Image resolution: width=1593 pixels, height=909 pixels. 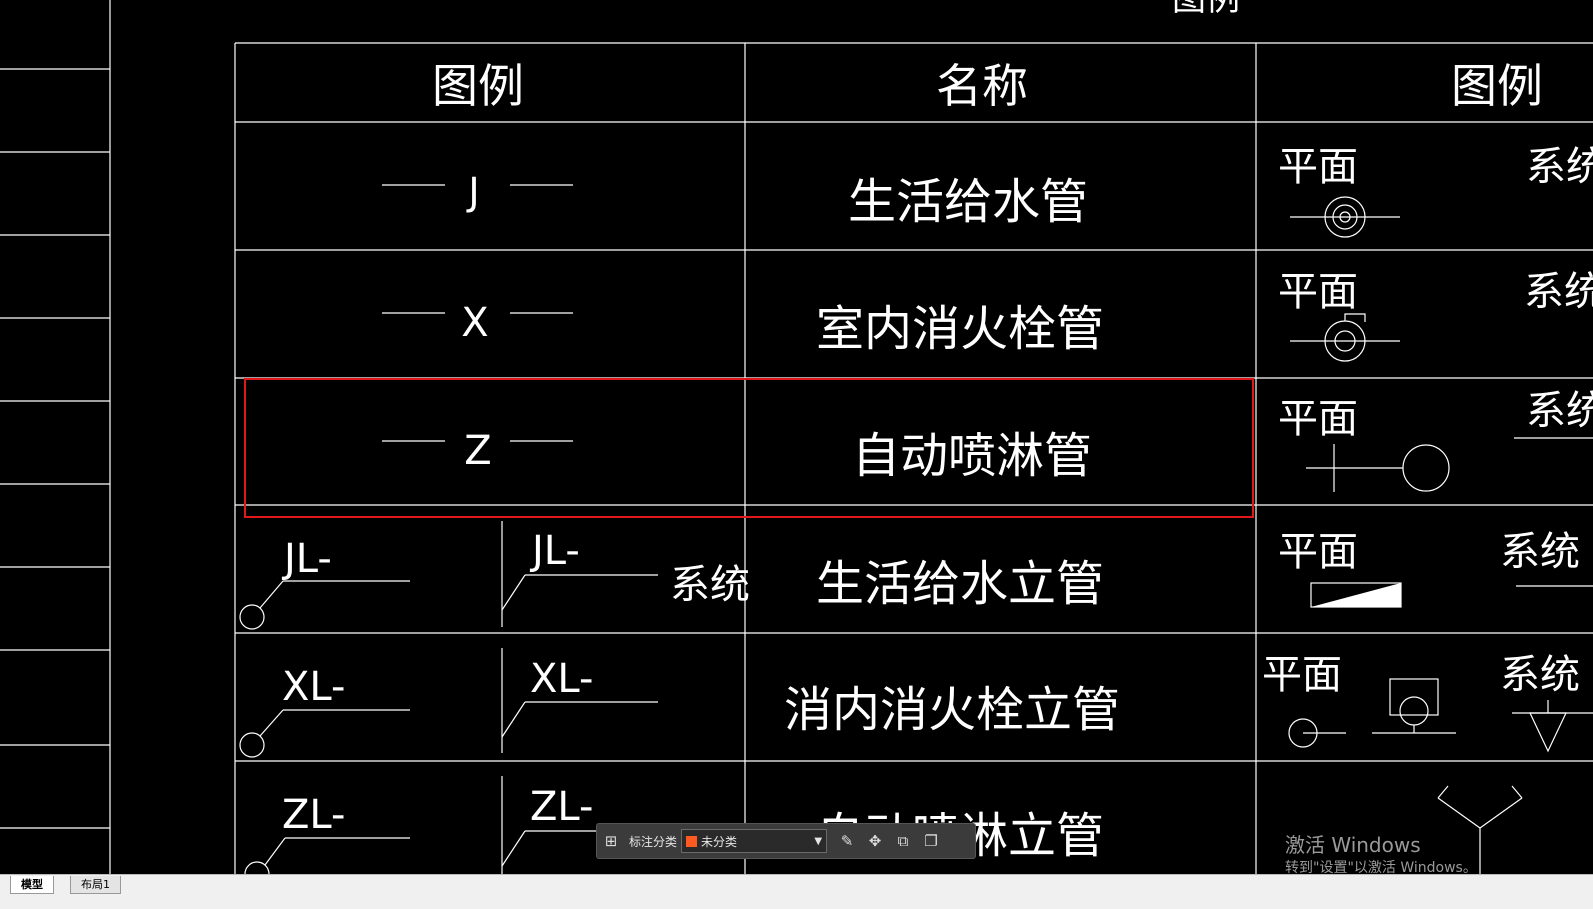 I want to click on tab-model: 模型, so click(x=32, y=885).